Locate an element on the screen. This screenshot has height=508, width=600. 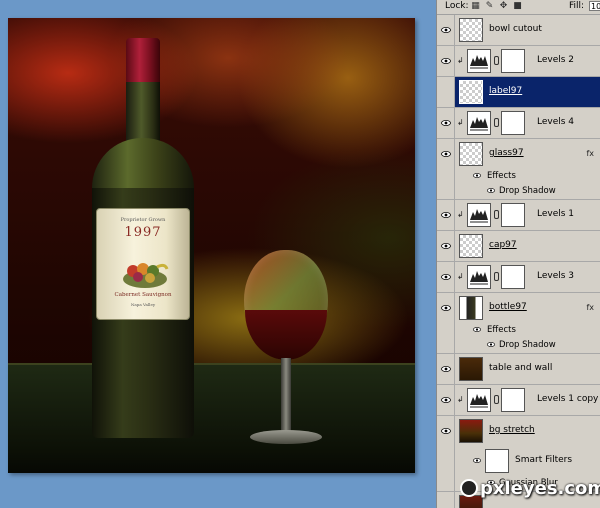
layer-row-bottle97: bottle97 fx is located at coordinates (518, 308).